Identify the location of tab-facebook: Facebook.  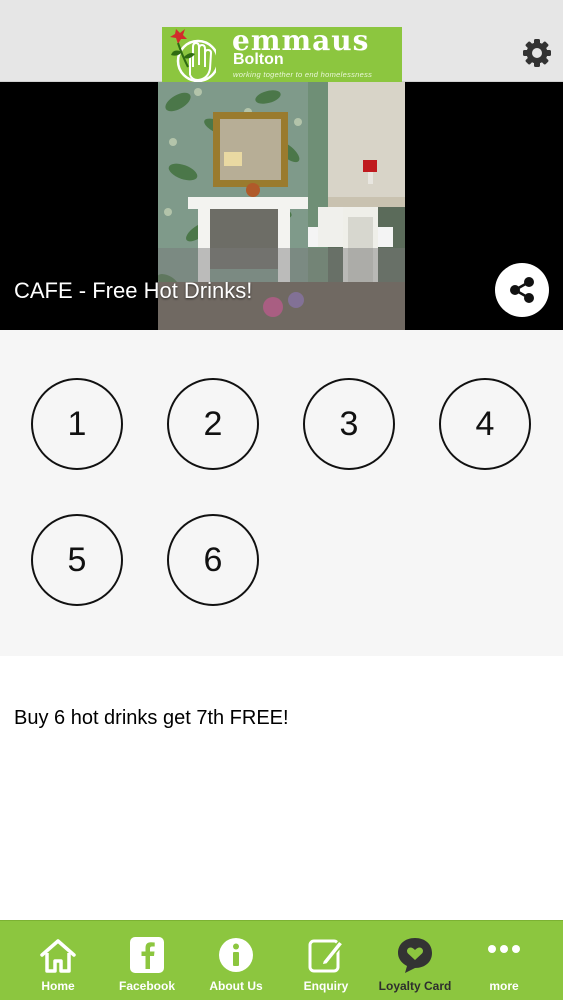
(147, 961).